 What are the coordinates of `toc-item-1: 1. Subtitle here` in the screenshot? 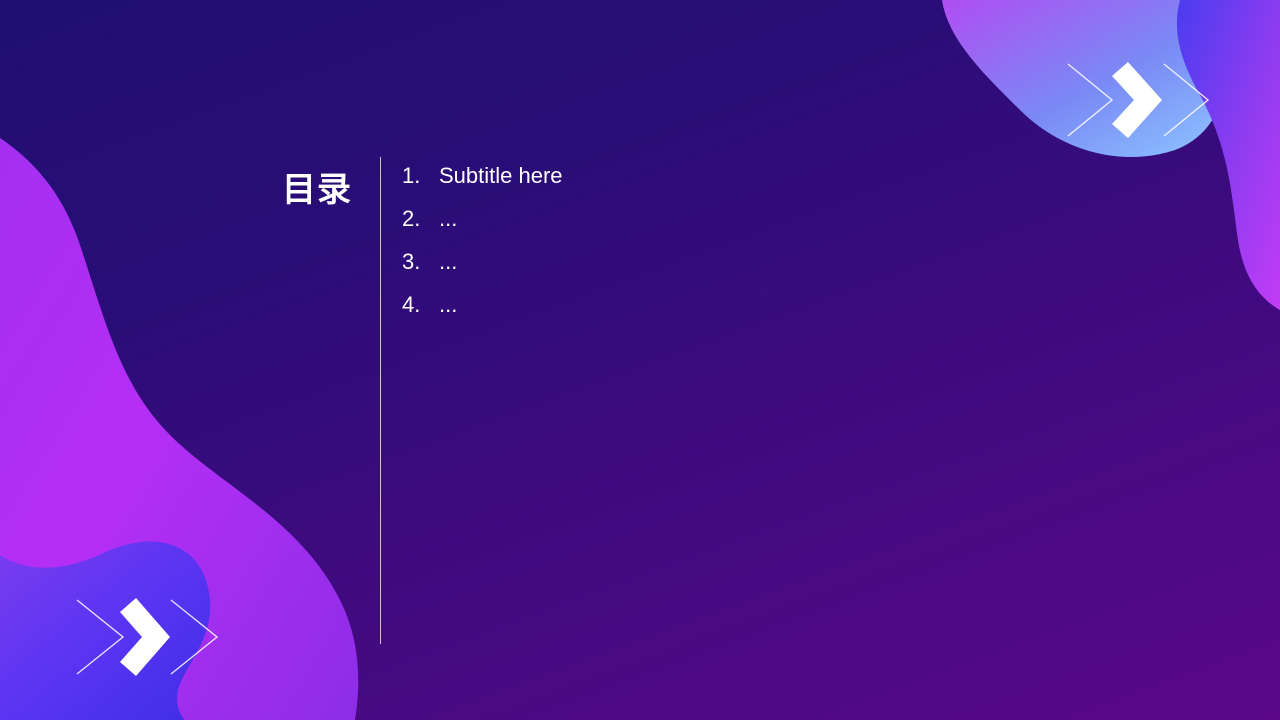 It's located at (482, 184).